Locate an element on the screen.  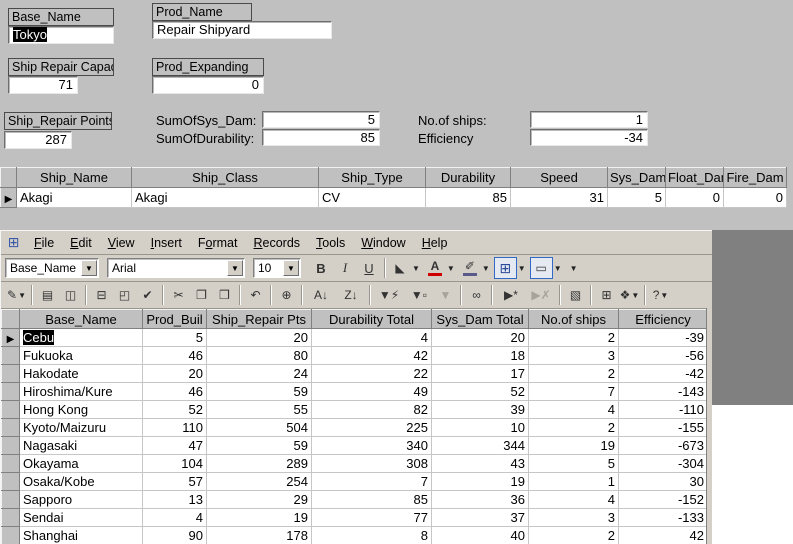
special-effect-dropdown-icon: ▼ is located at coordinates (558, 268).